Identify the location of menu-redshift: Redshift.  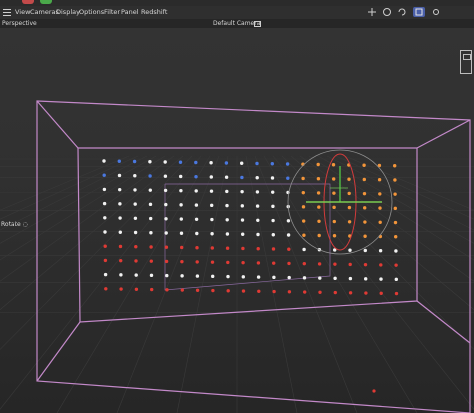
(154, 12).